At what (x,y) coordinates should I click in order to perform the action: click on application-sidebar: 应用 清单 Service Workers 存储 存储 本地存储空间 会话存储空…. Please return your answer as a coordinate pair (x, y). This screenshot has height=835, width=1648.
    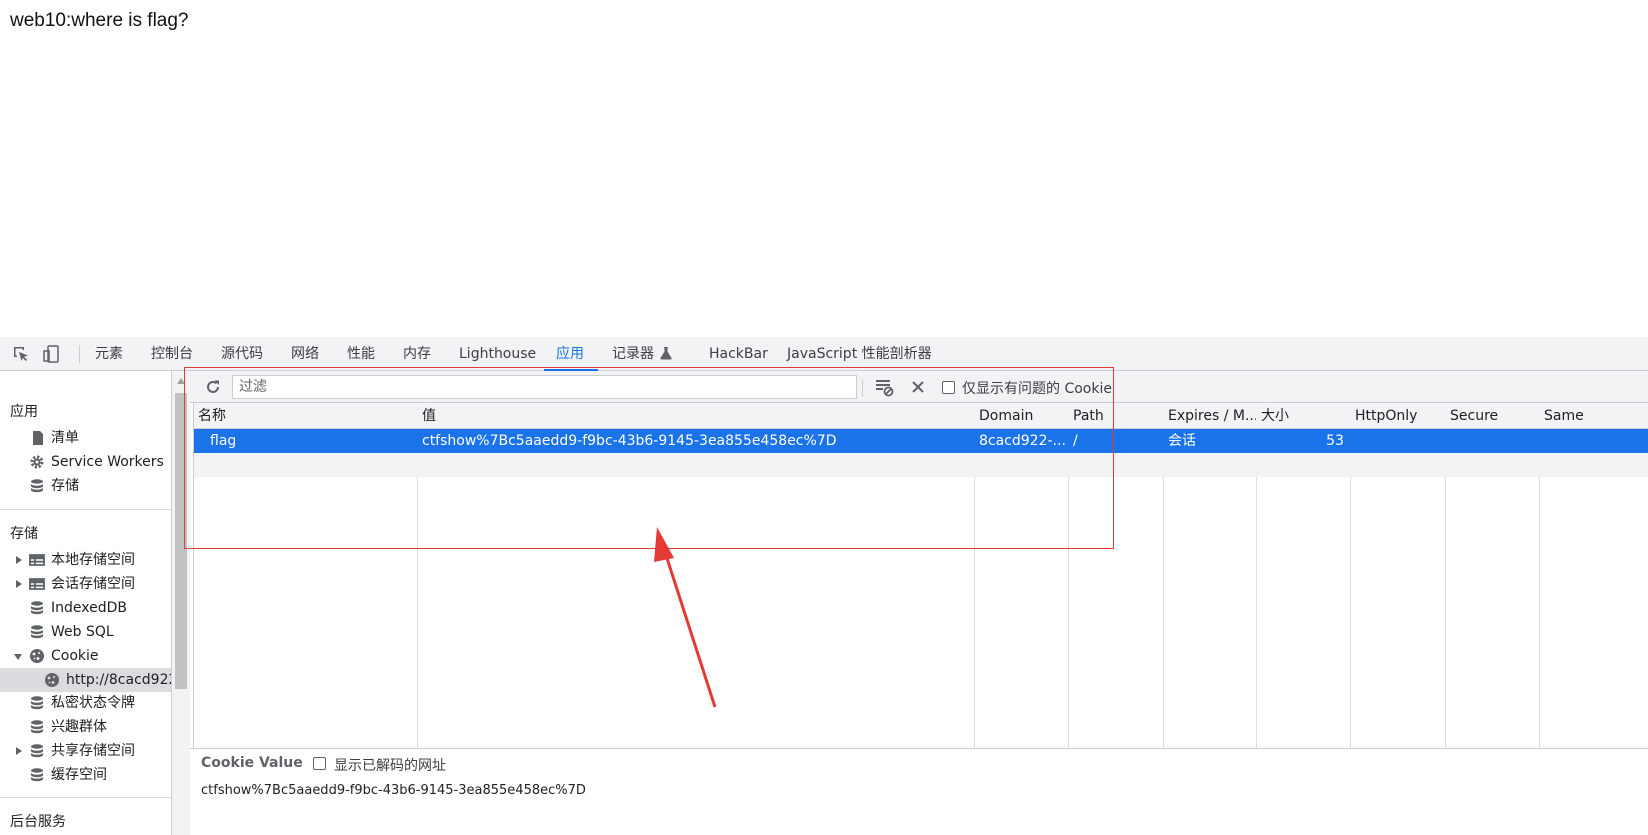
    Looking at the image, I should click on (86, 603).